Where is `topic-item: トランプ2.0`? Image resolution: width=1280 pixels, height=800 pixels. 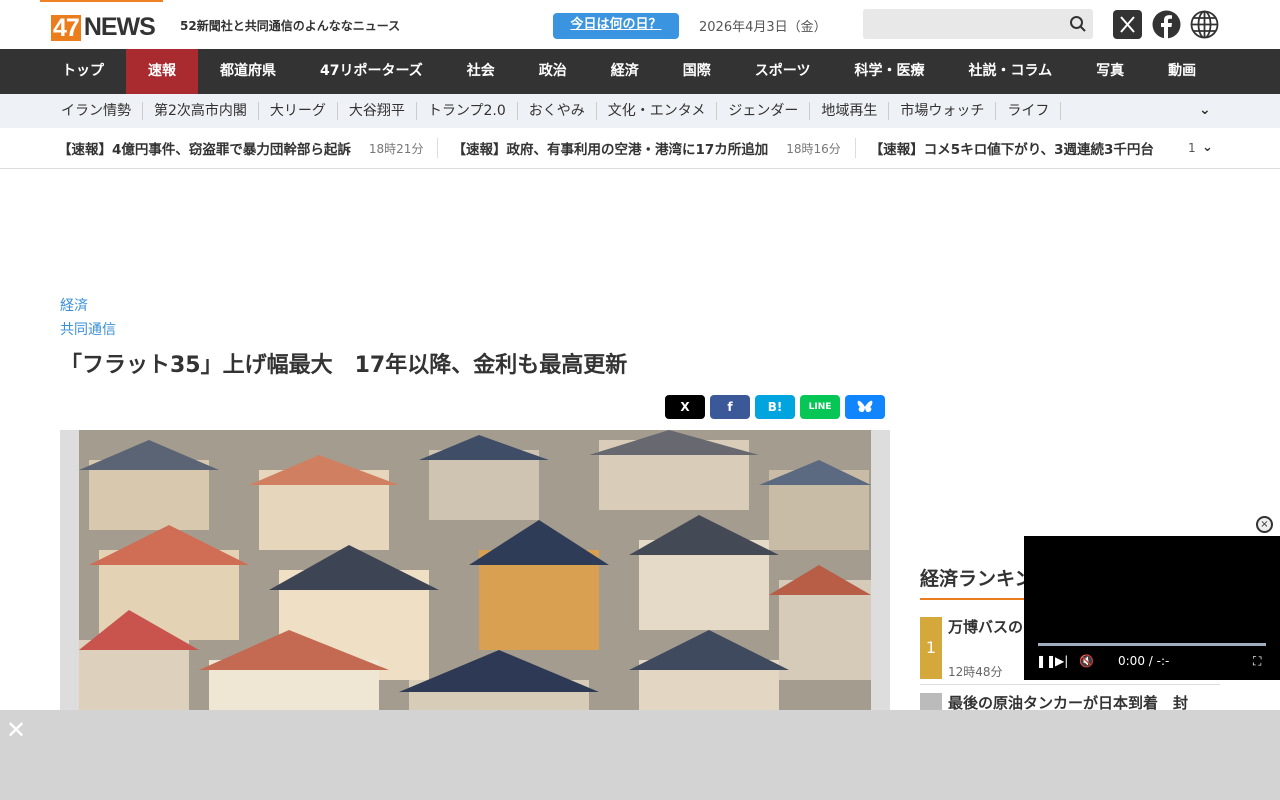 topic-item: トランプ2.0 is located at coordinates (467, 111).